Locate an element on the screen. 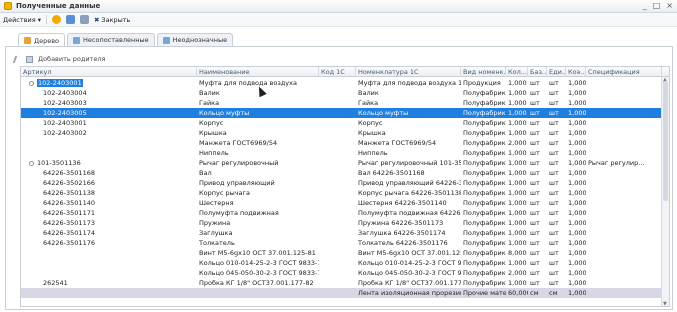  col-article-cell: 102-2403001 is located at coordinates (109, 83).